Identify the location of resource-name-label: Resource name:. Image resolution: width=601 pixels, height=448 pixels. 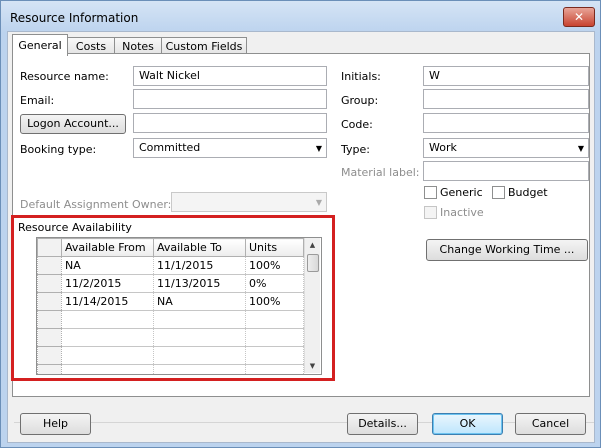
(64, 76).